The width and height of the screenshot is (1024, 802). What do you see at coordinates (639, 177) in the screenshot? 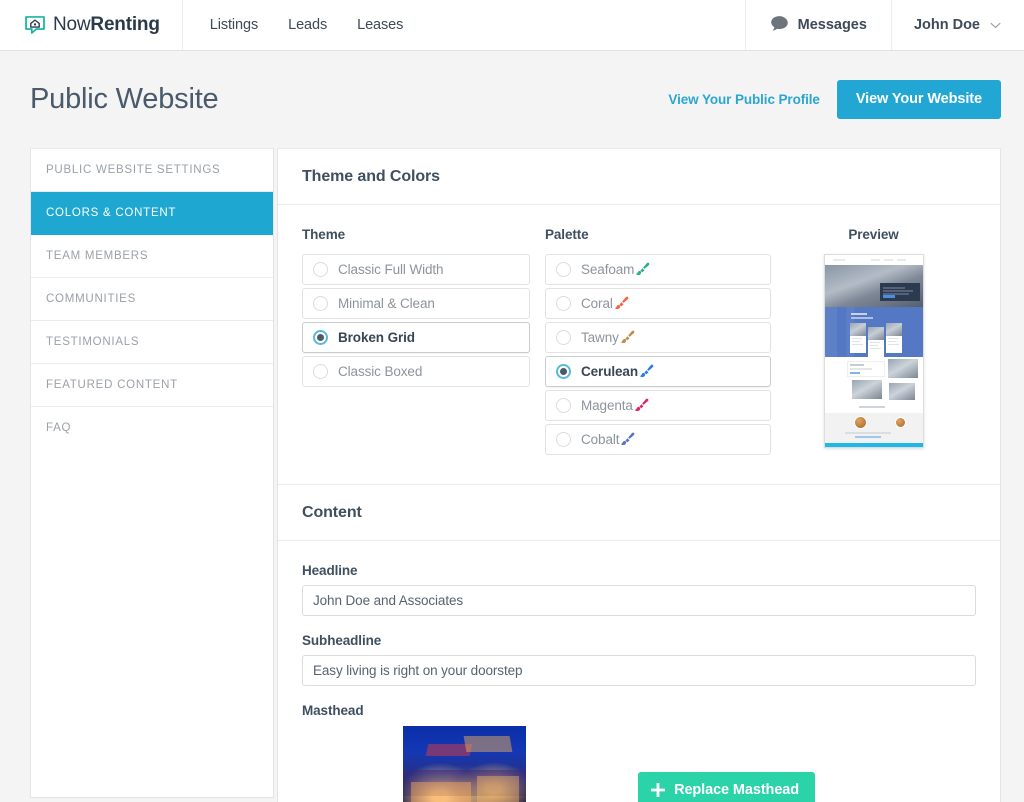
I see `theme-and-colors-heading: Theme and Colors` at bounding box center [639, 177].